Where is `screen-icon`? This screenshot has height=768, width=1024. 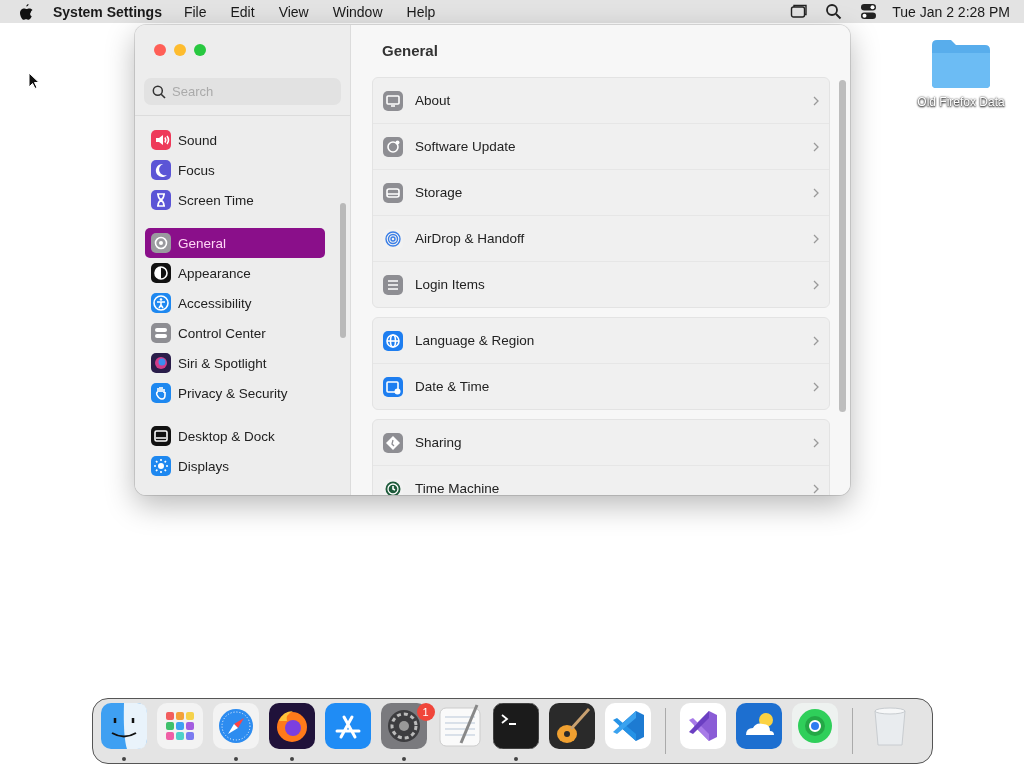
screen-icon is located at coordinates (161, 436).